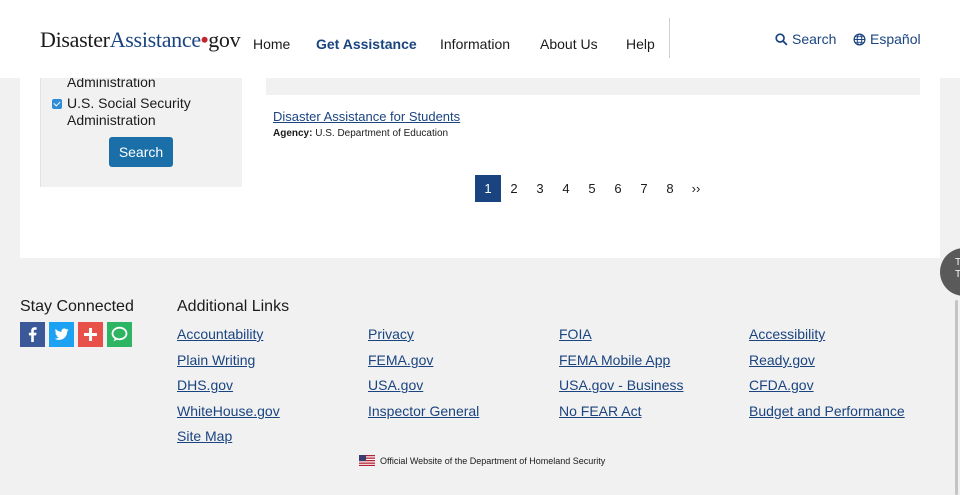 This screenshot has height=495, width=960. Describe the element at coordinates (569, 44) in the screenshot. I see `nav-about-us: About Us` at that location.